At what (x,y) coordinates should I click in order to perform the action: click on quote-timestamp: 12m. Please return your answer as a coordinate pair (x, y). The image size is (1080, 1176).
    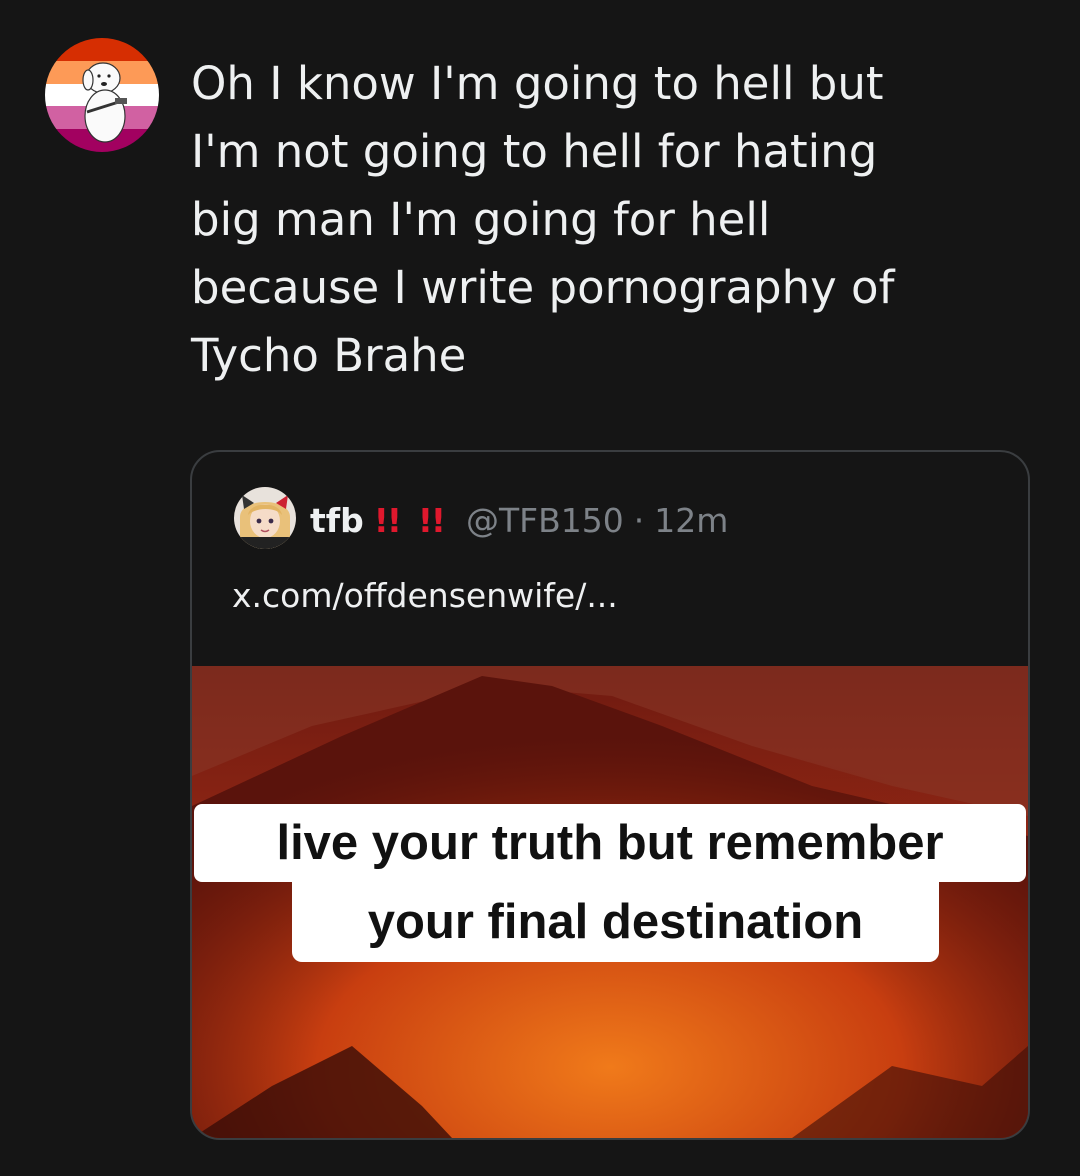
    Looking at the image, I should click on (691, 520).